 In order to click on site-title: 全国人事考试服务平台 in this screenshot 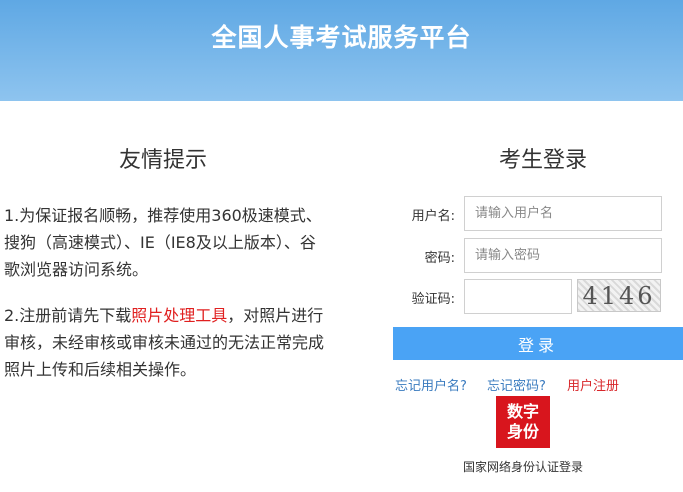, I will do `click(341, 37)`.